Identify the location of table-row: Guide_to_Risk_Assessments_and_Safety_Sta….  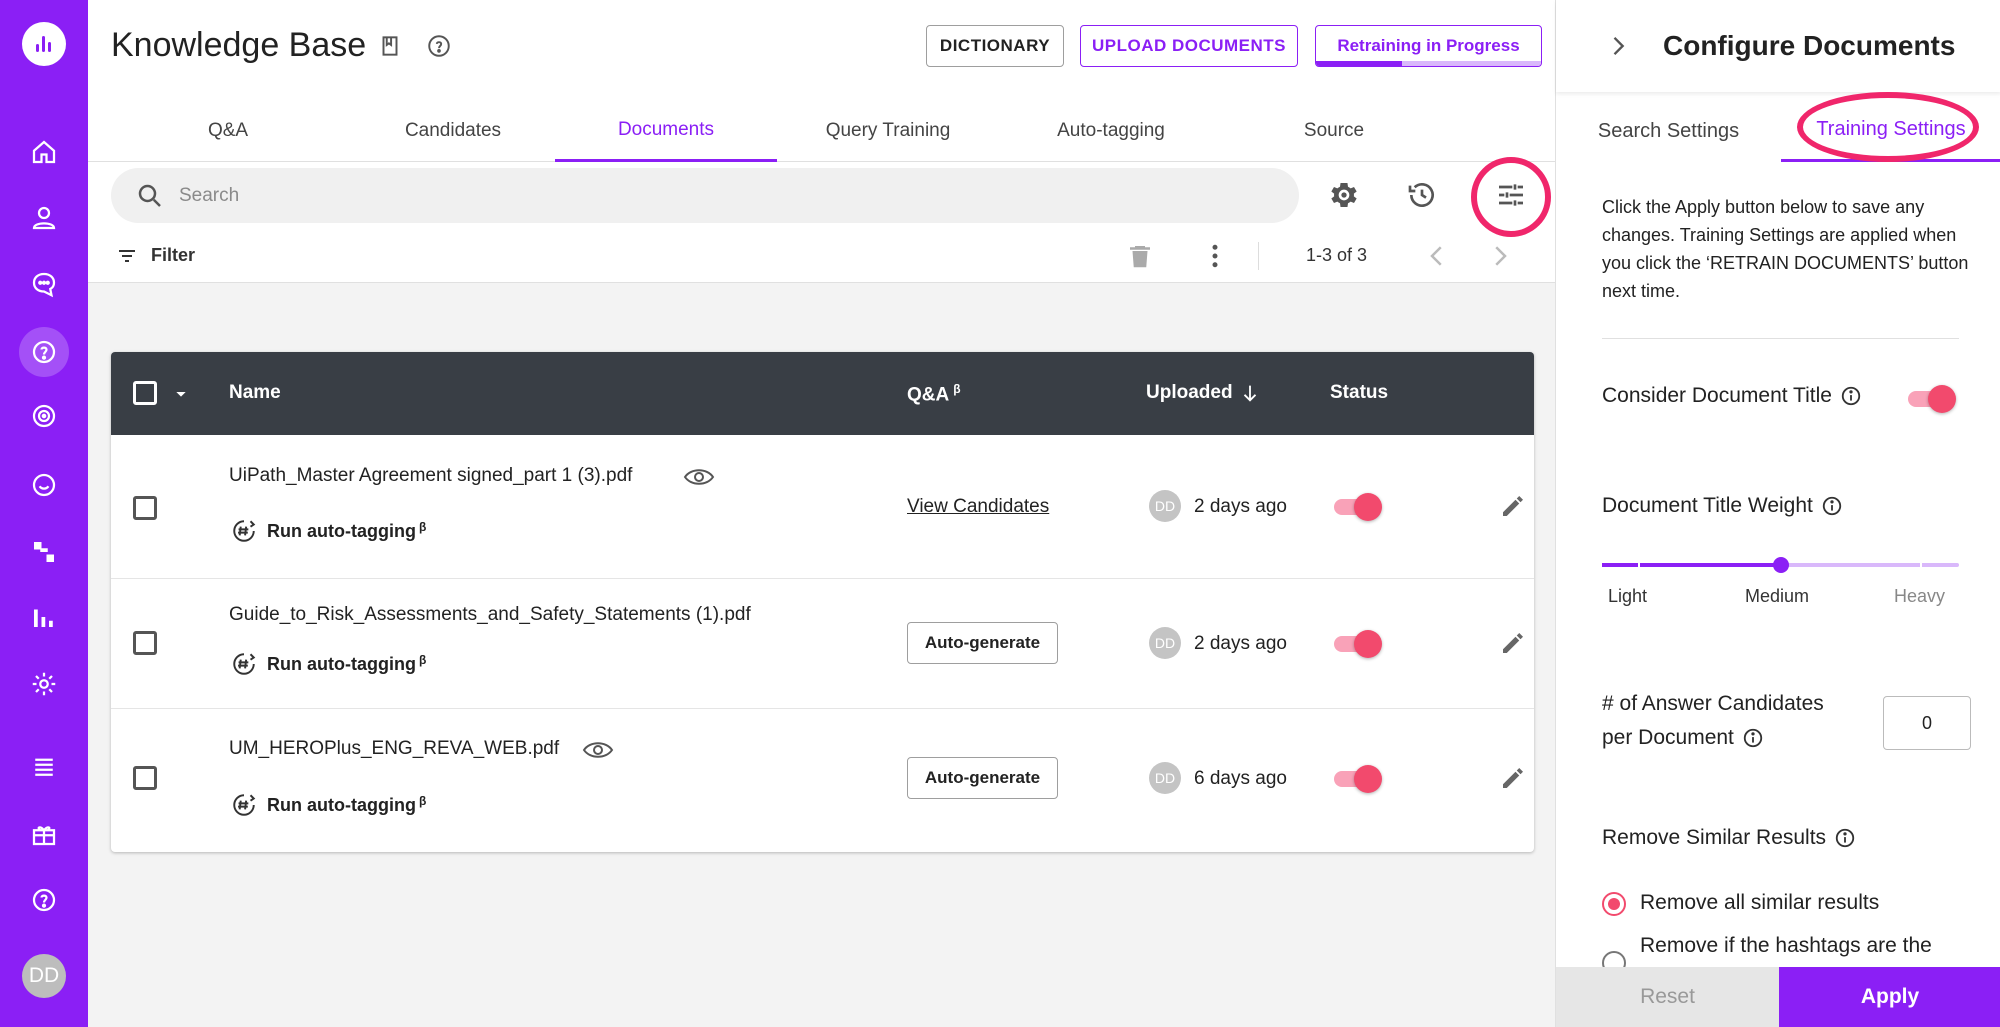
(822, 644).